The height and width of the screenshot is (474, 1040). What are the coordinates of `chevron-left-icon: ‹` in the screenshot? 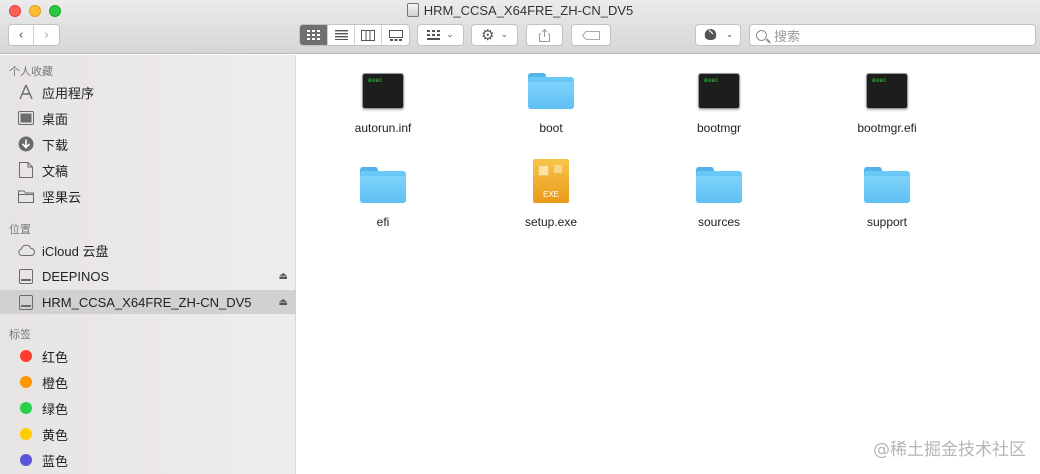 It's located at (21, 35).